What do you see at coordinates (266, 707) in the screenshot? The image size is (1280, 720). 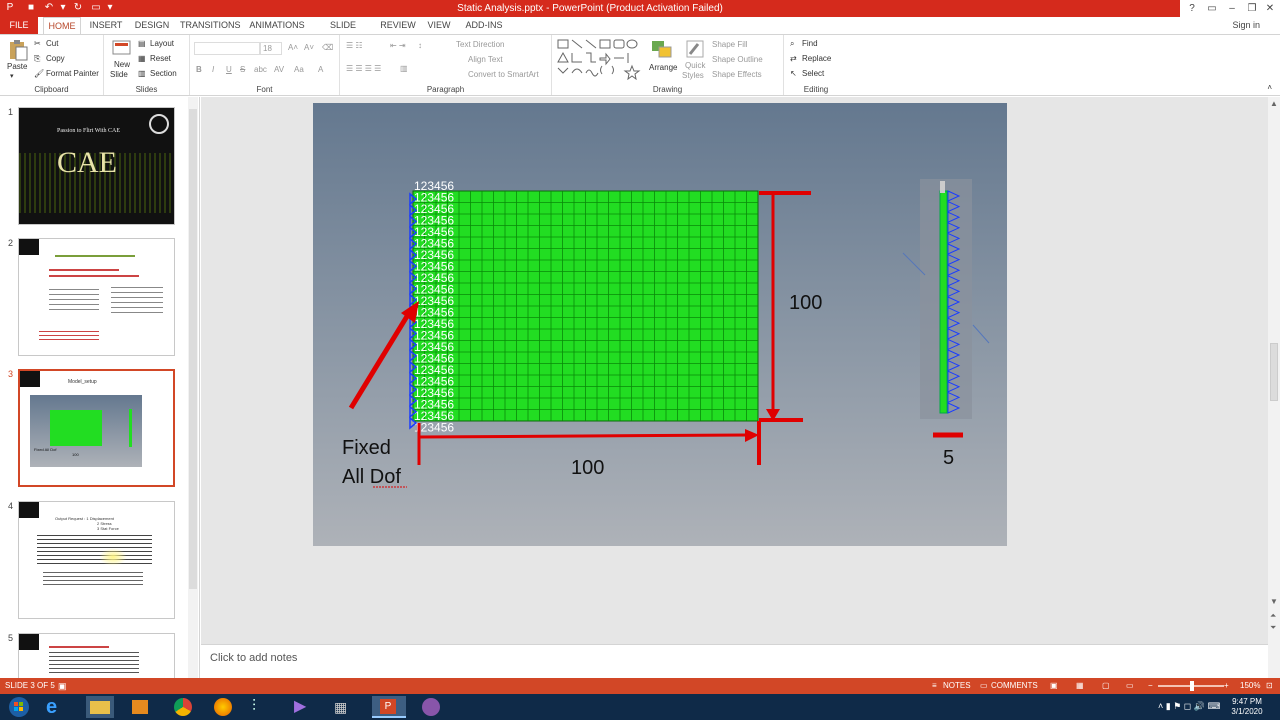 I see `hypermesh-icon: ⫶` at bounding box center [266, 707].